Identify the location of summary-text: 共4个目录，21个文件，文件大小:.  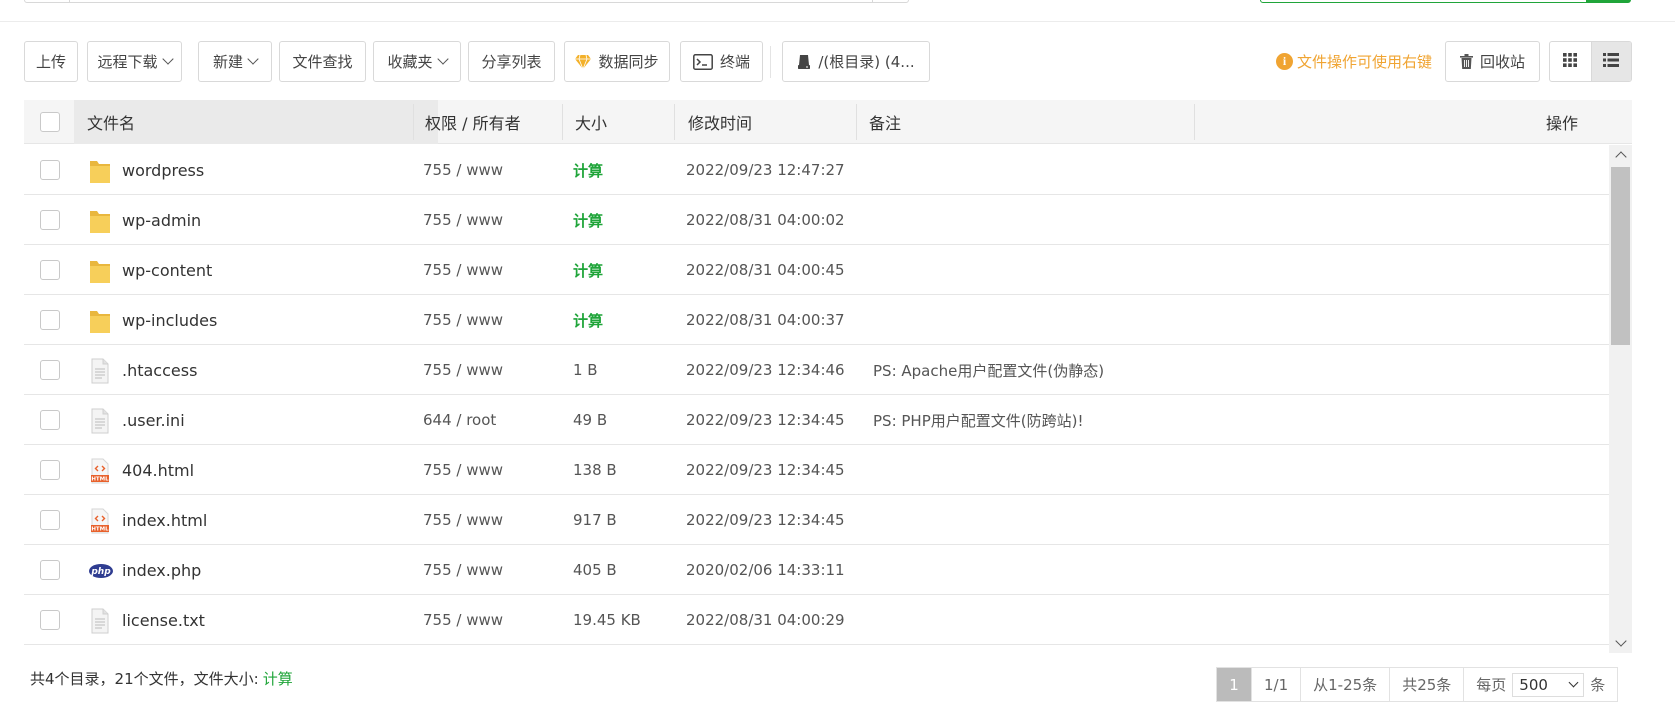
(144, 679).